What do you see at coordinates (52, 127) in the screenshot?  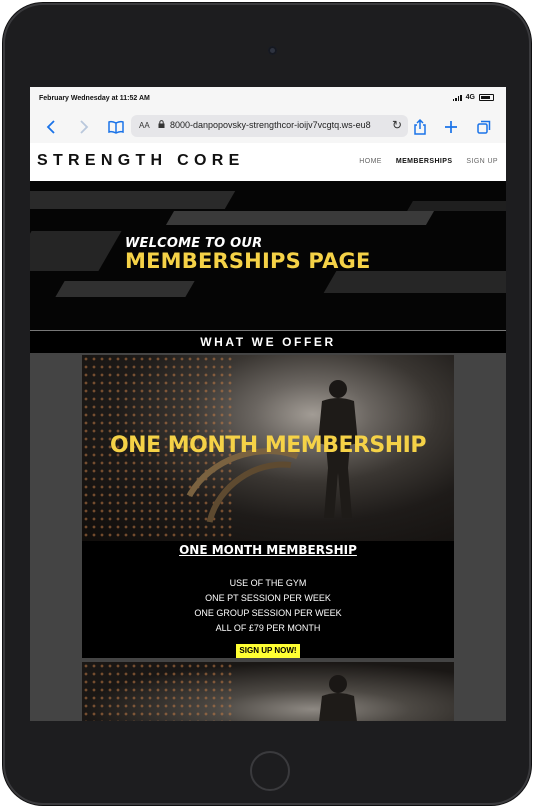 I see `back-icon` at bounding box center [52, 127].